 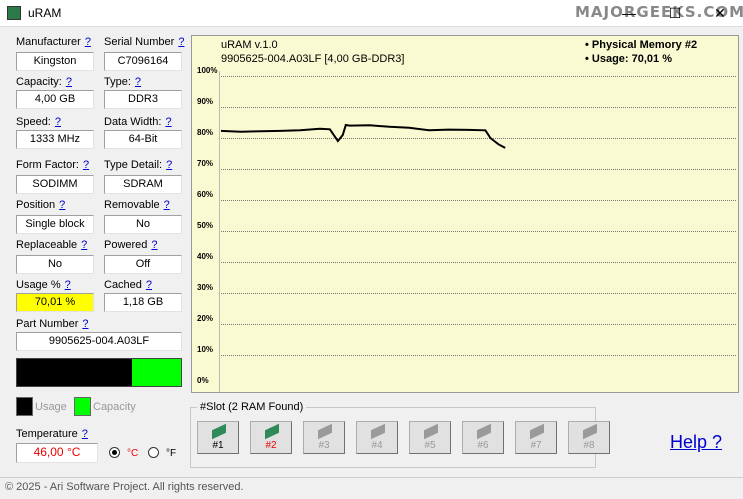 What do you see at coordinates (114, 452) in the screenshot?
I see `celsius-radio` at bounding box center [114, 452].